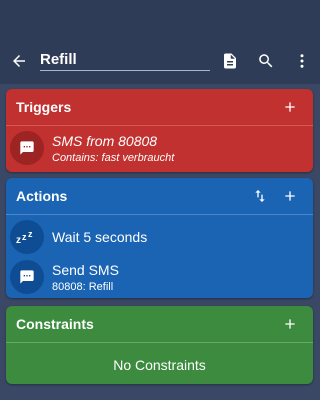  Describe the element at coordinates (83, 286) in the screenshot. I see `action-item-detail: 80808: Refill` at that location.